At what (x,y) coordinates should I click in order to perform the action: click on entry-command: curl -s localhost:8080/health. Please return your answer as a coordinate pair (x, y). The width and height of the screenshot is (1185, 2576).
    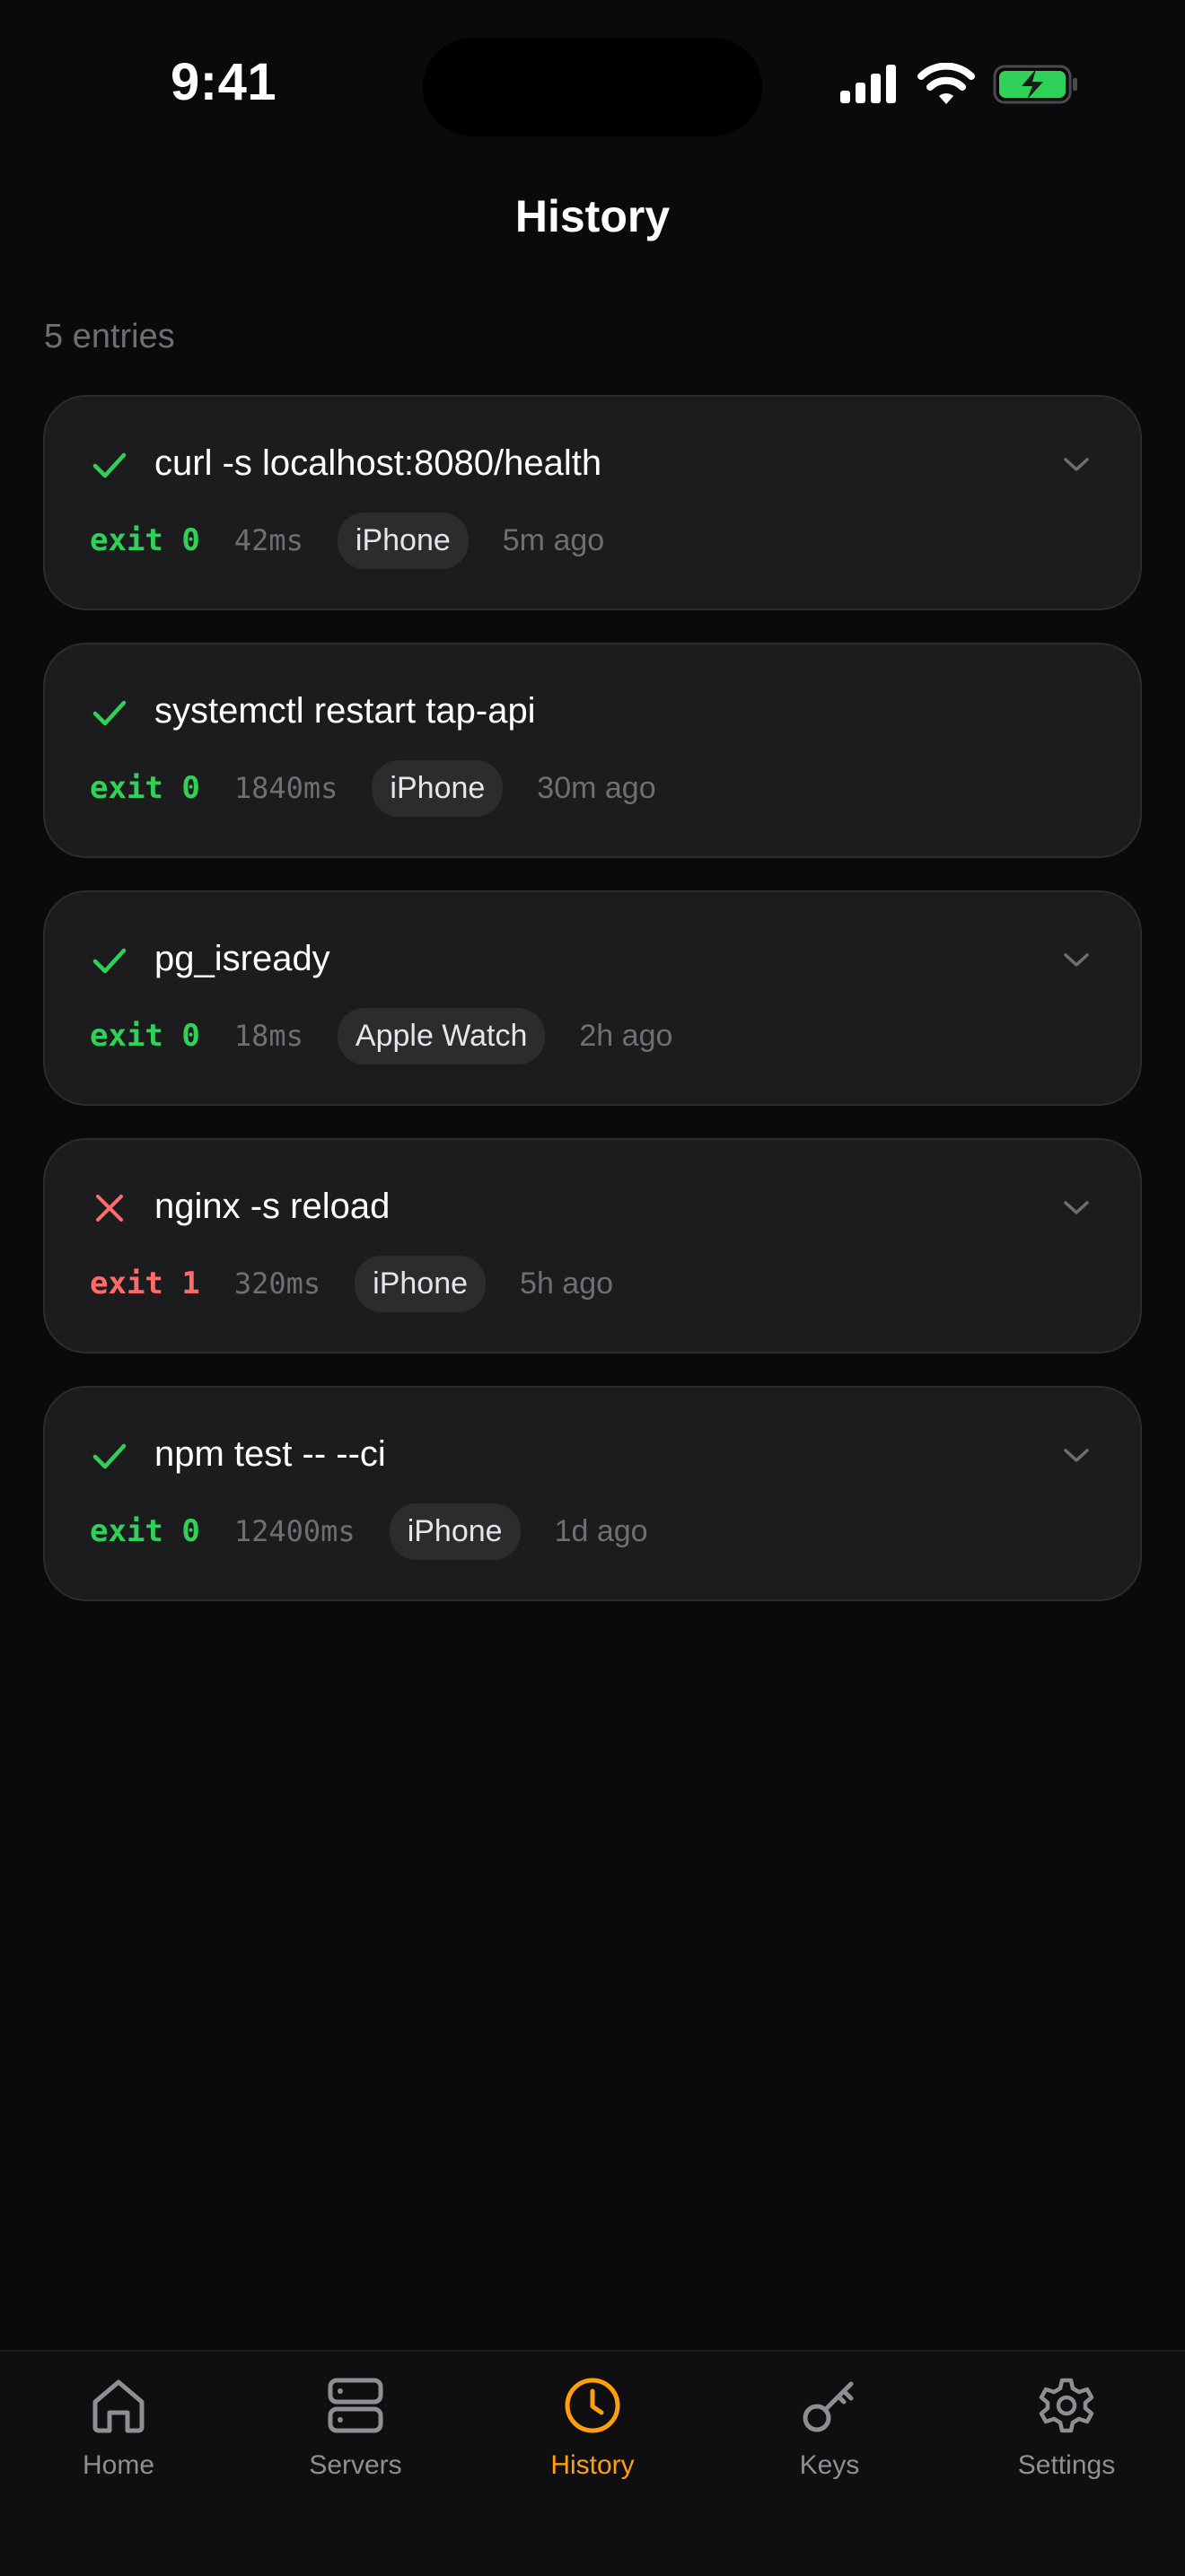
    Looking at the image, I should click on (378, 463).